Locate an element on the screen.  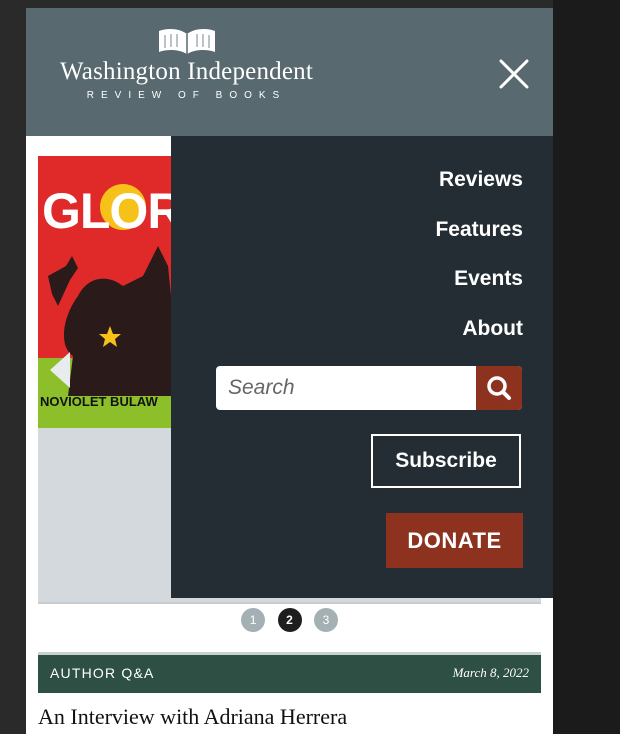
page-edge is located at coordinates (586, 367).